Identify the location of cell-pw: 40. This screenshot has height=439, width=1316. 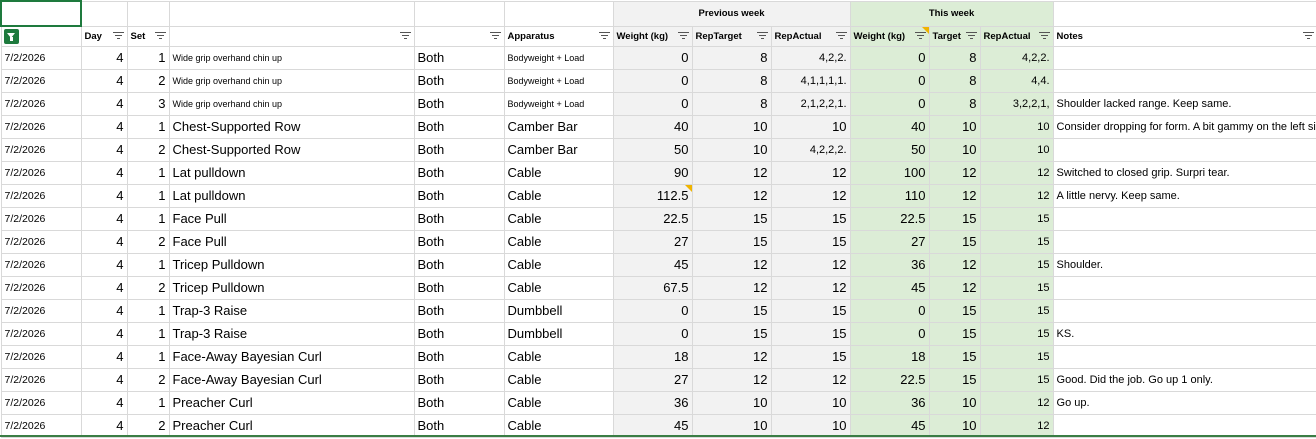
(652, 126).